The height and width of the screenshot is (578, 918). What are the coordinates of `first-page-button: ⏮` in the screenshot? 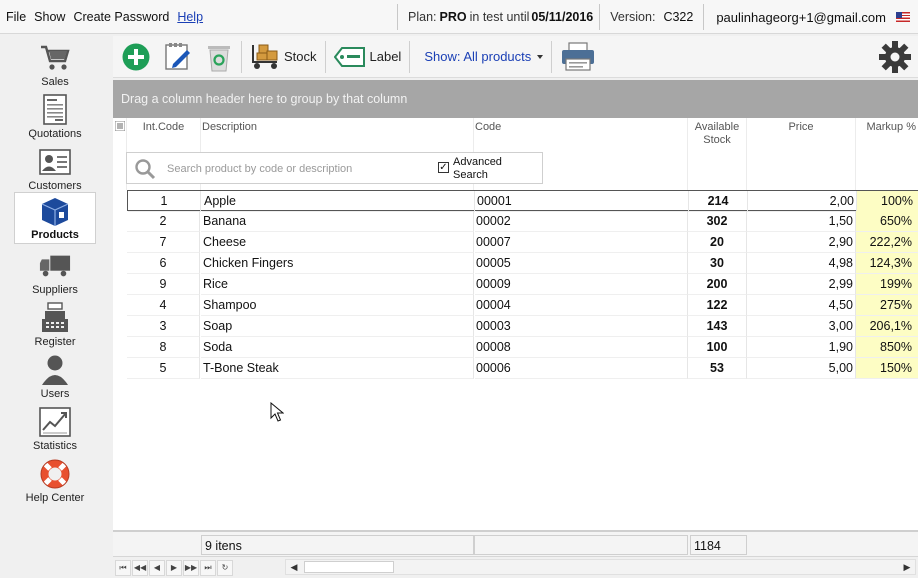 It's located at (123, 567).